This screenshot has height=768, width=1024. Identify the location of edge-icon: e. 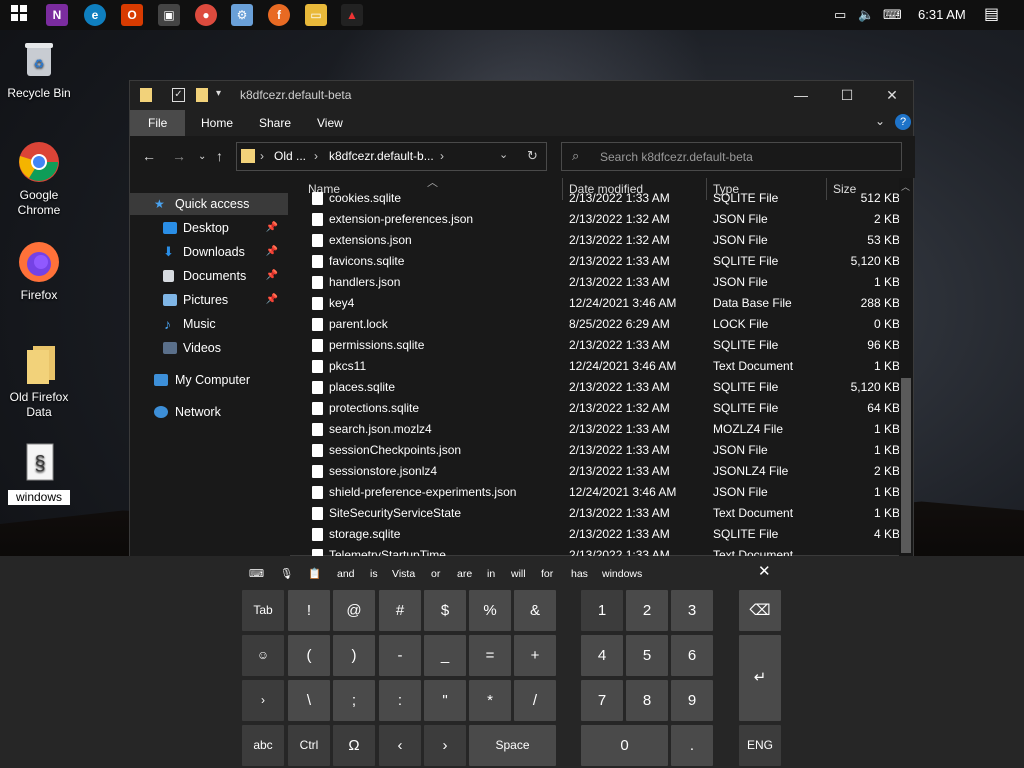
(95, 15).